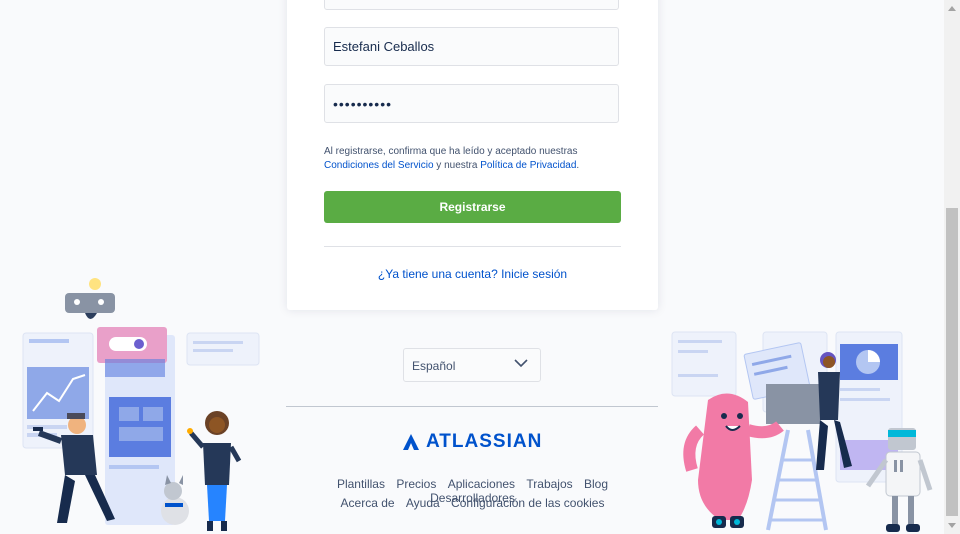 Image resolution: width=960 pixels, height=534 pixels. I want to click on language-select: Español, so click(472, 365).